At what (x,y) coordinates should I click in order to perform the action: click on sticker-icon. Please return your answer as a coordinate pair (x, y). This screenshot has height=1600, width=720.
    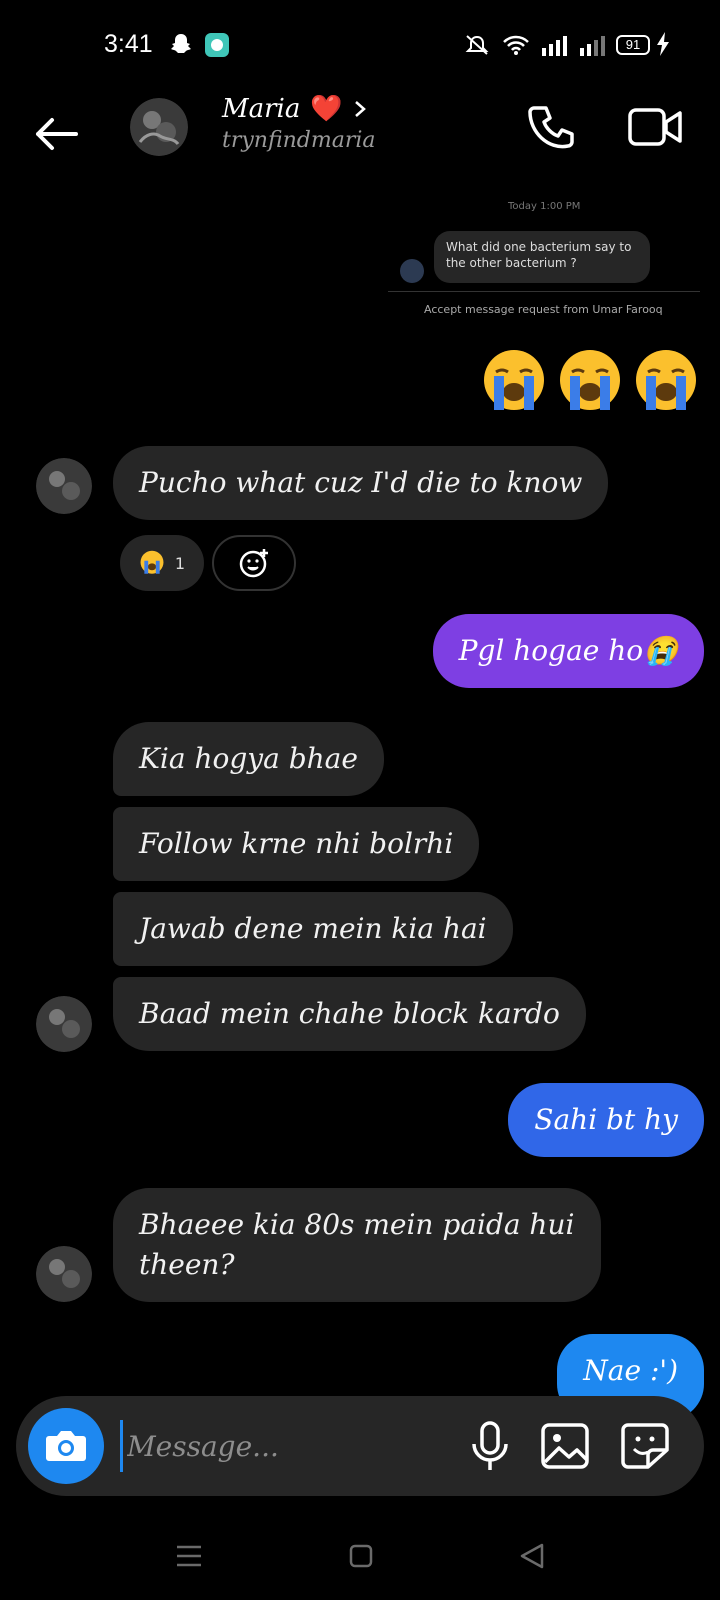
    Looking at the image, I should click on (645, 1446).